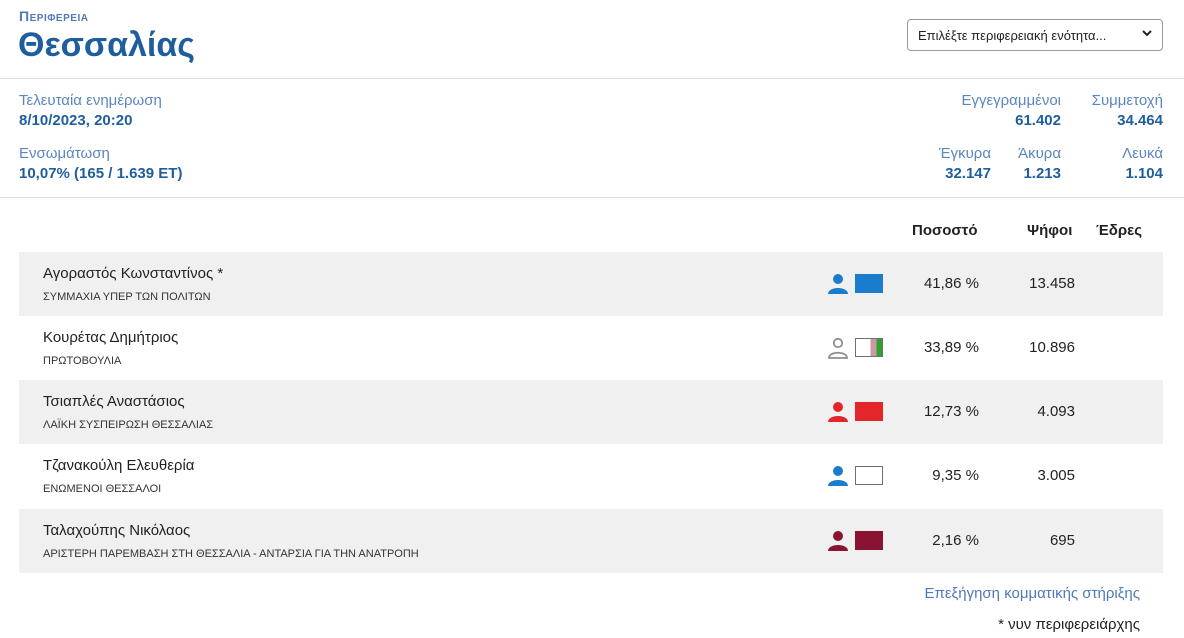 The image size is (1184, 638). Describe the element at coordinates (1050, 230) in the screenshot. I see `column-header-votes: Ψήφοι` at that location.